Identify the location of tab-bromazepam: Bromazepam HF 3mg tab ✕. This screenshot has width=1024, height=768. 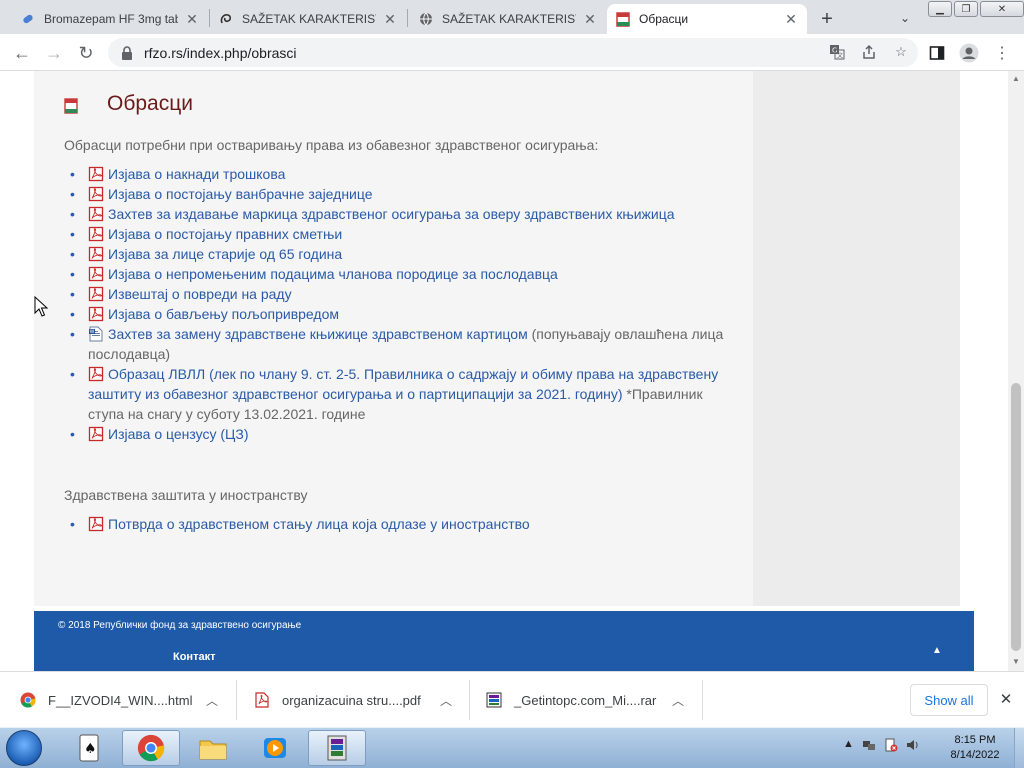
(110, 19).